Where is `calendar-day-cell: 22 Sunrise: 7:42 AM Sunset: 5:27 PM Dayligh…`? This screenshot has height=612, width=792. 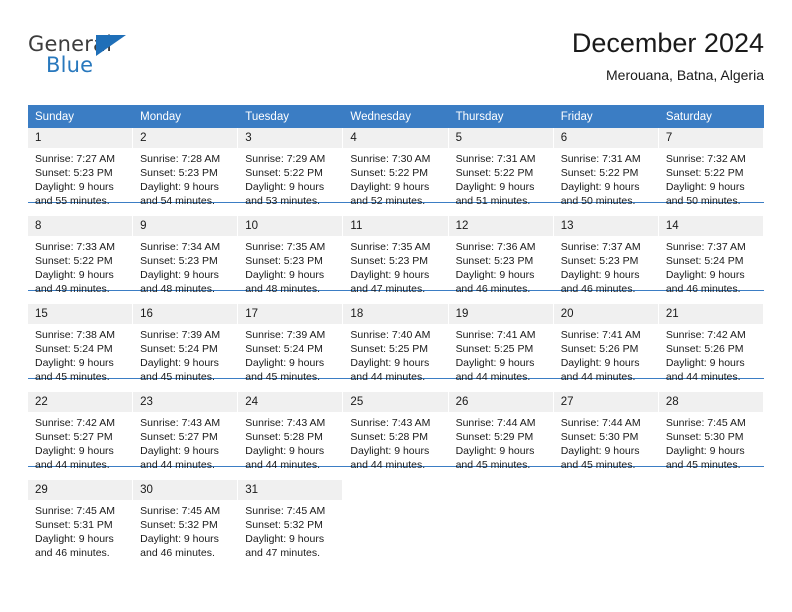
calendar-day-cell: 22 Sunrise: 7:42 AM Sunset: 5:27 PM Dayligh… is located at coordinates (81, 431).